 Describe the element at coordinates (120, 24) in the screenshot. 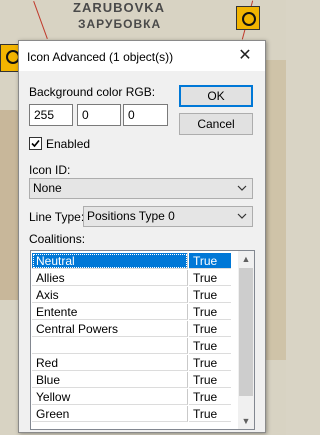

I see `map-place-name-cyrillic: ЗАРУБОВКА` at that location.